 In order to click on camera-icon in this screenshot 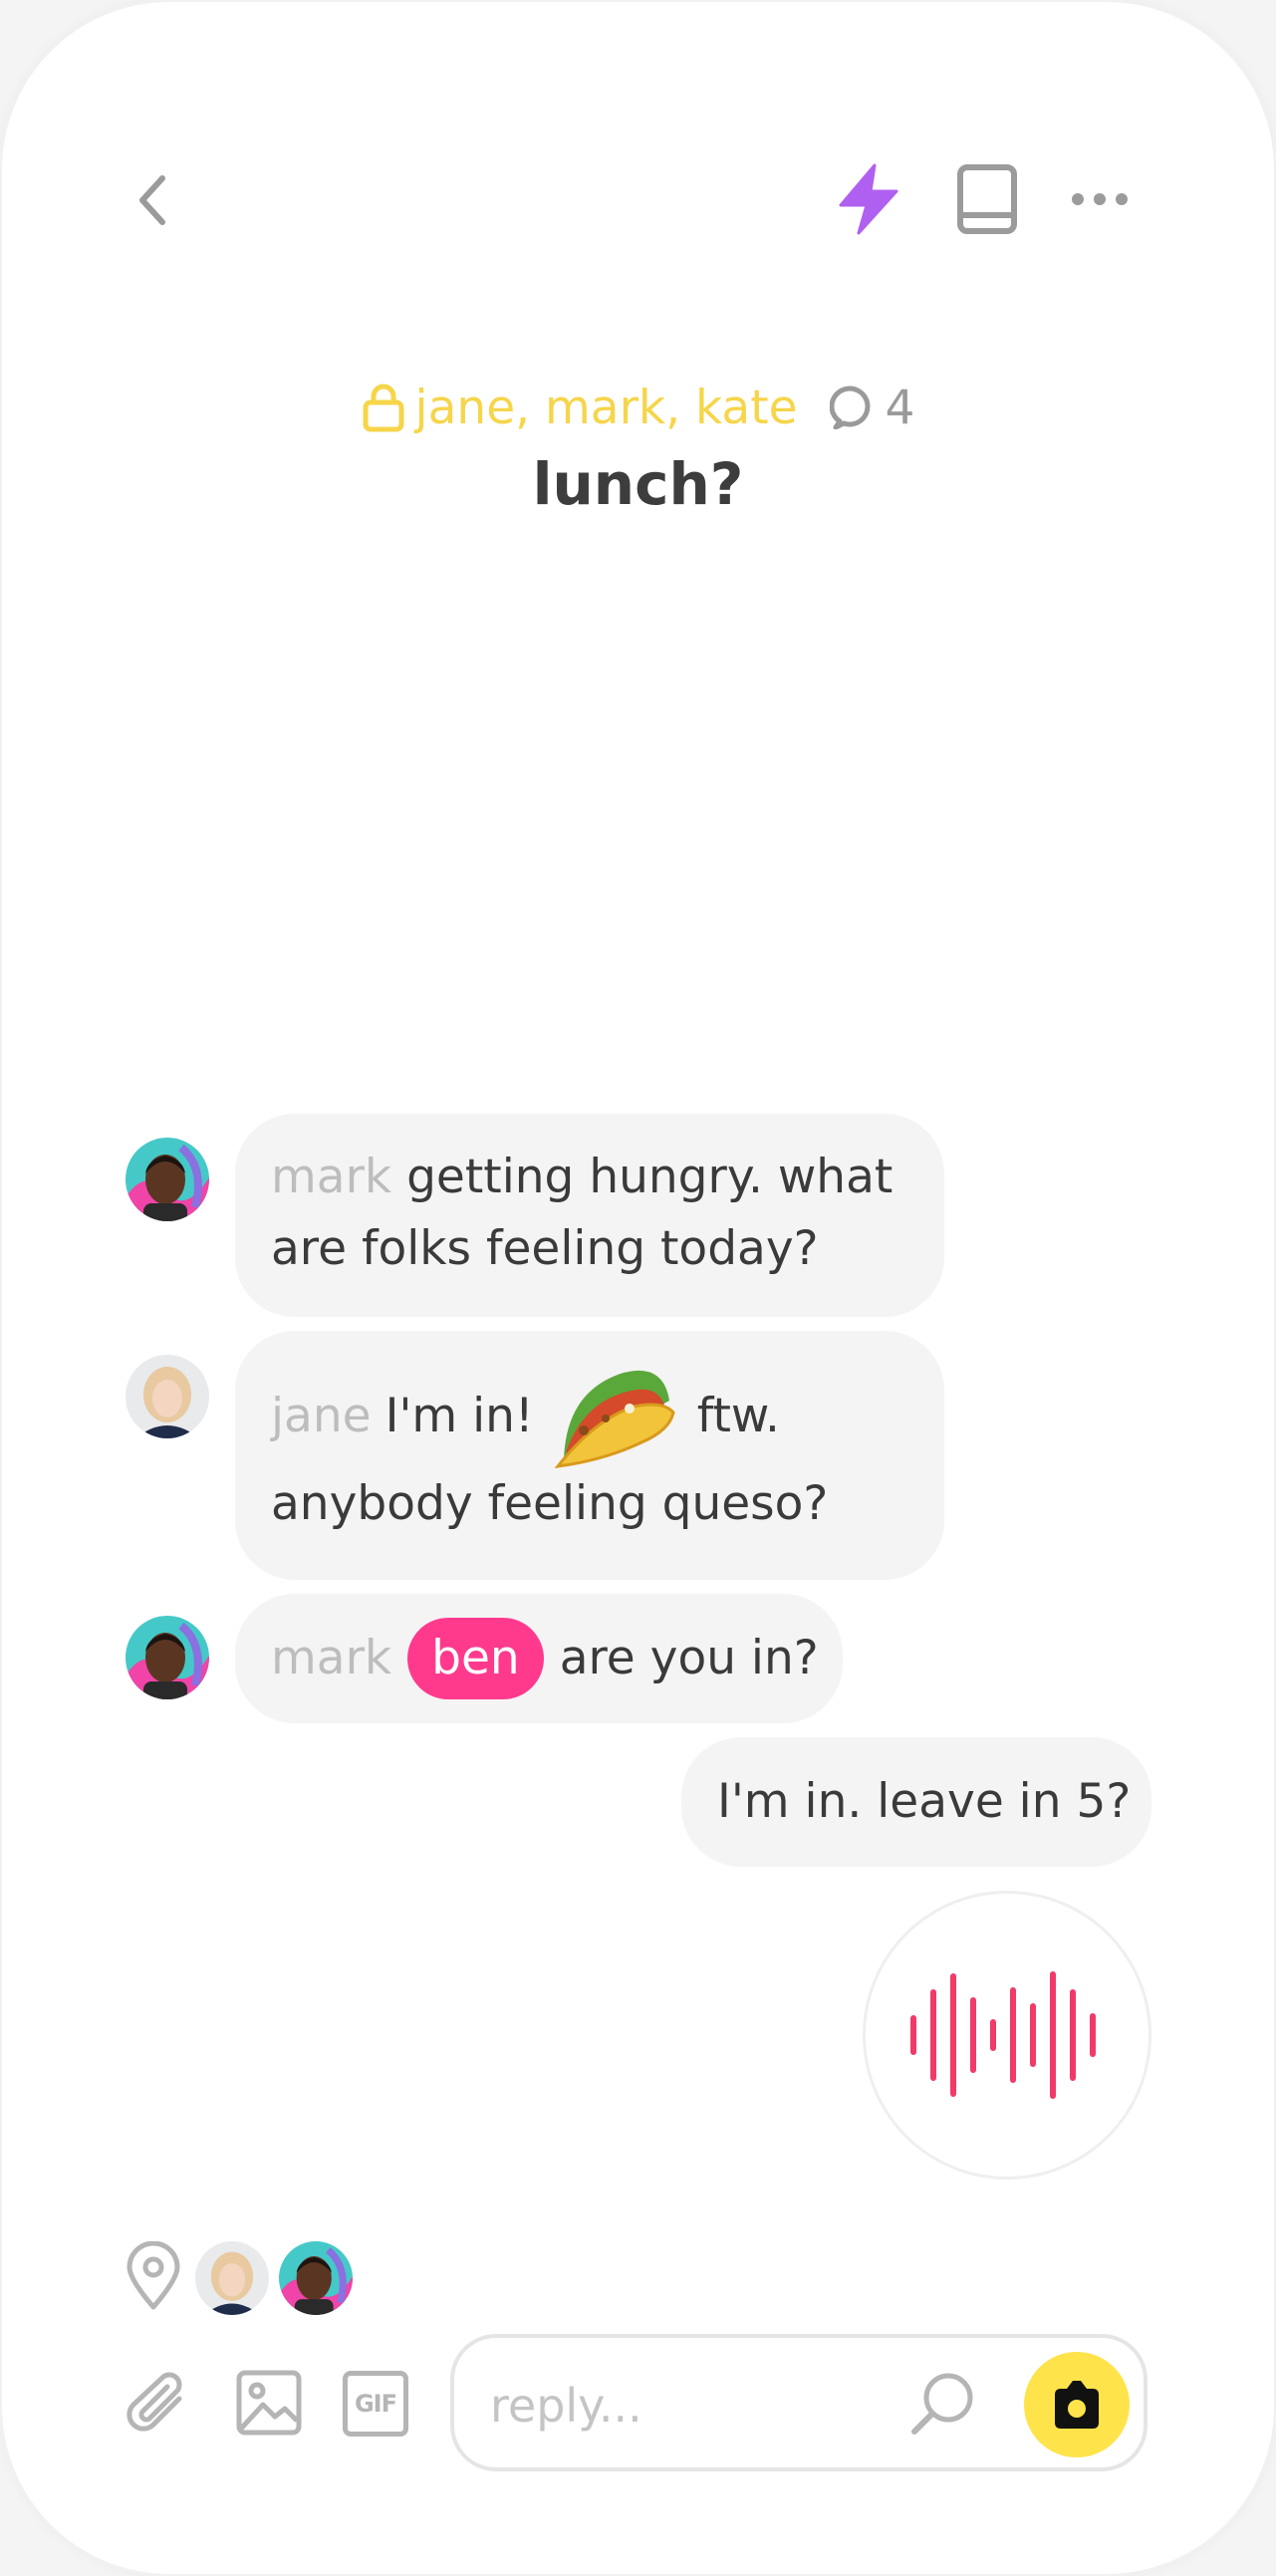, I will do `click(1077, 2405)`.